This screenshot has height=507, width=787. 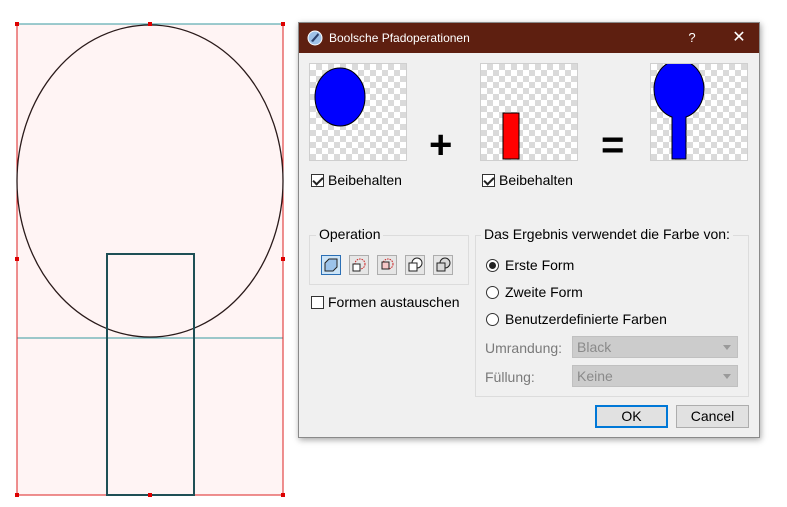 What do you see at coordinates (613, 145) in the screenshot?
I see `equals-symbol: =` at bounding box center [613, 145].